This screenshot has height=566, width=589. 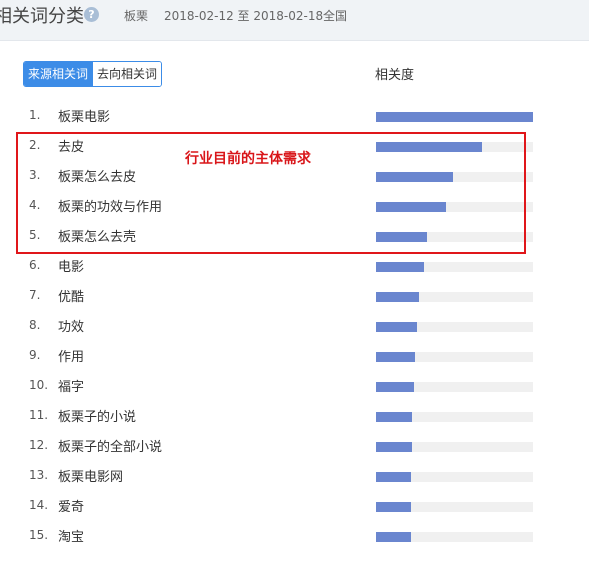 What do you see at coordinates (294, 477) in the screenshot?
I see `list-item: 13. 板栗电影网` at bounding box center [294, 477].